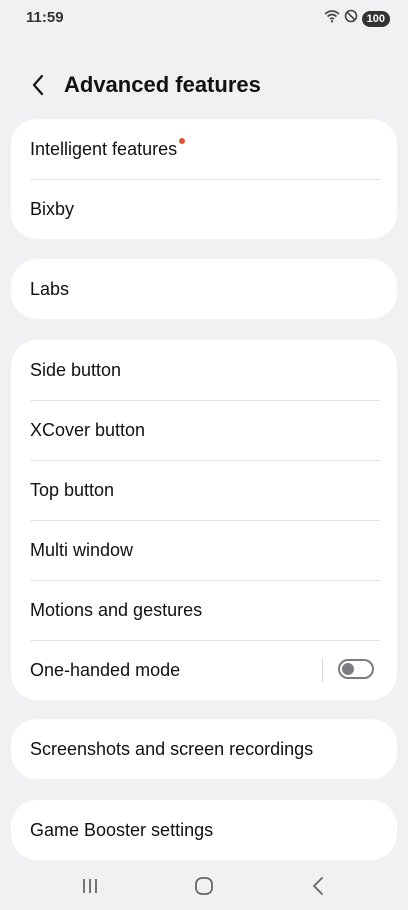 This screenshot has height=910, width=408. Describe the element at coordinates (182, 141) in the screenshot. I see `new-badge-dot` at that location.